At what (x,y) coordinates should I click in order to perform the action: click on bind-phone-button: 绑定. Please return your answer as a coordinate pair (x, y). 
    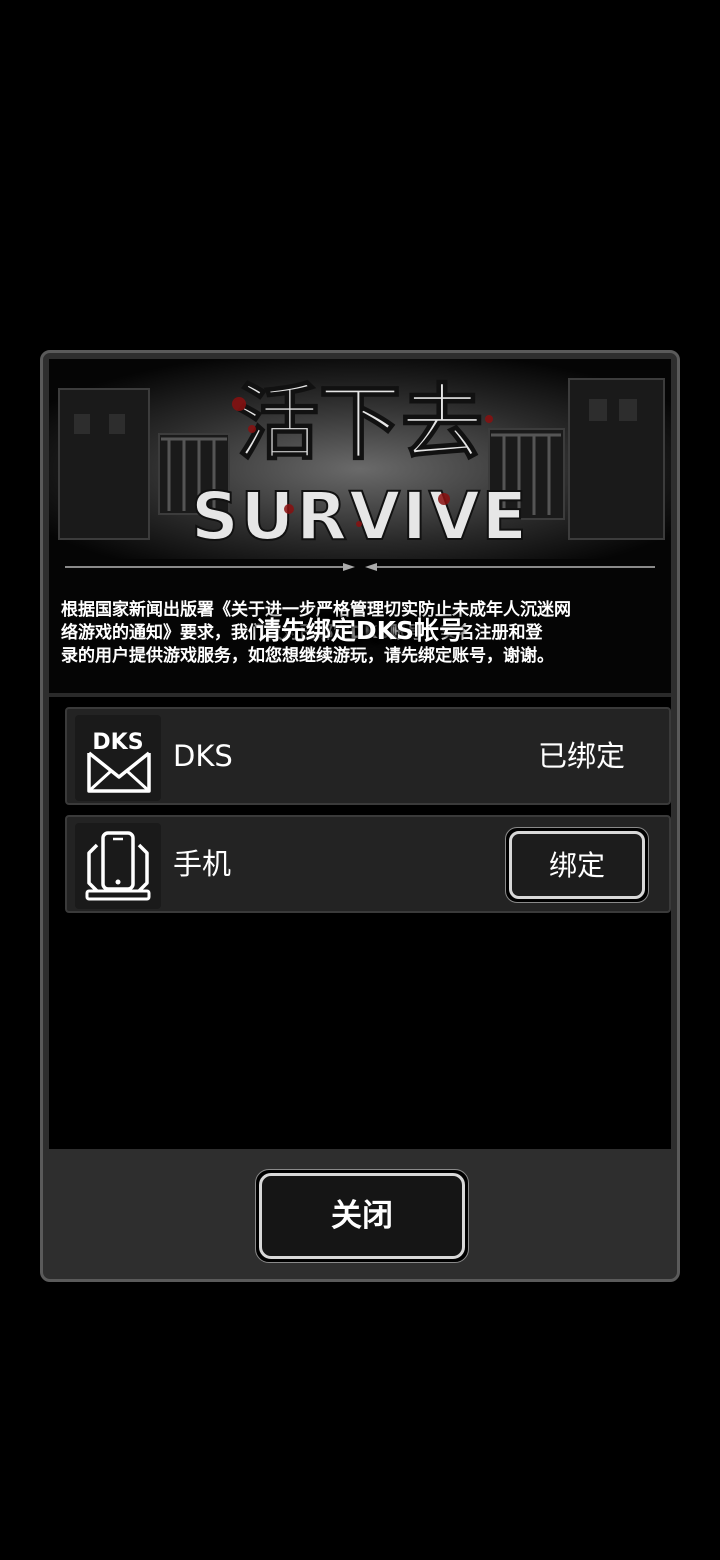
    Looking at the image, I should click on (577, 865).